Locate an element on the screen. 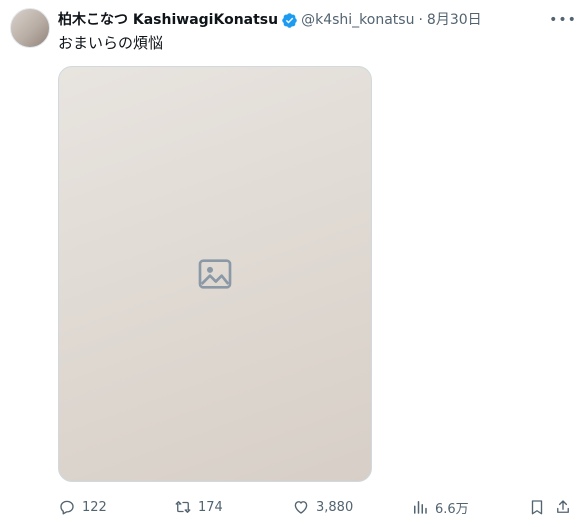 This screenshot has width=586, height=527. action-bar: 122 174 3,880 6.6万 is located at coordinates (315, 507).